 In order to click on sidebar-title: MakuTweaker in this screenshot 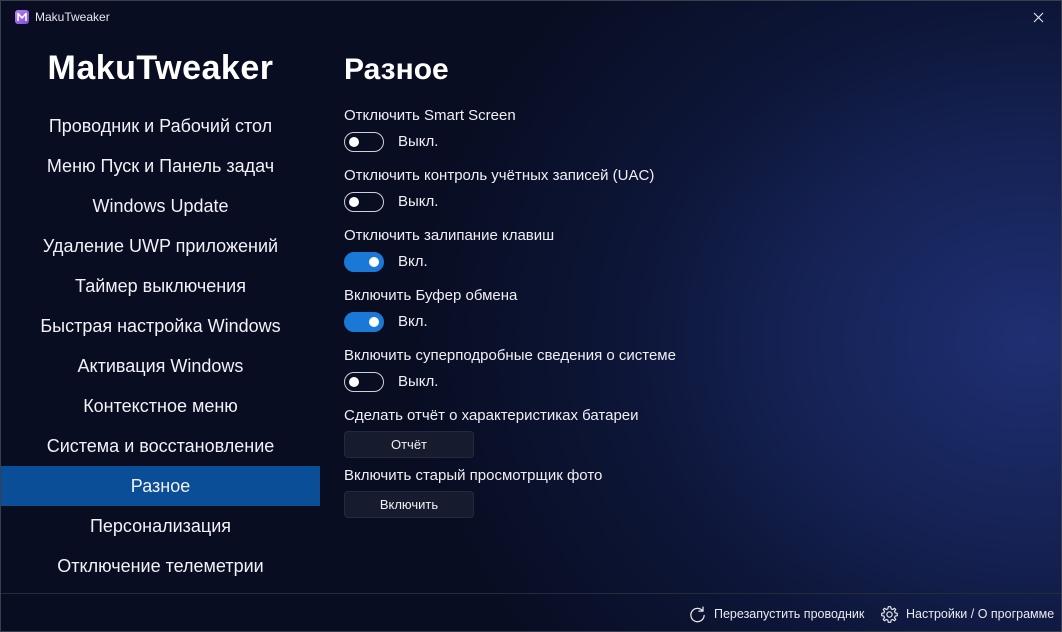, I will do `click(160, 68)`.